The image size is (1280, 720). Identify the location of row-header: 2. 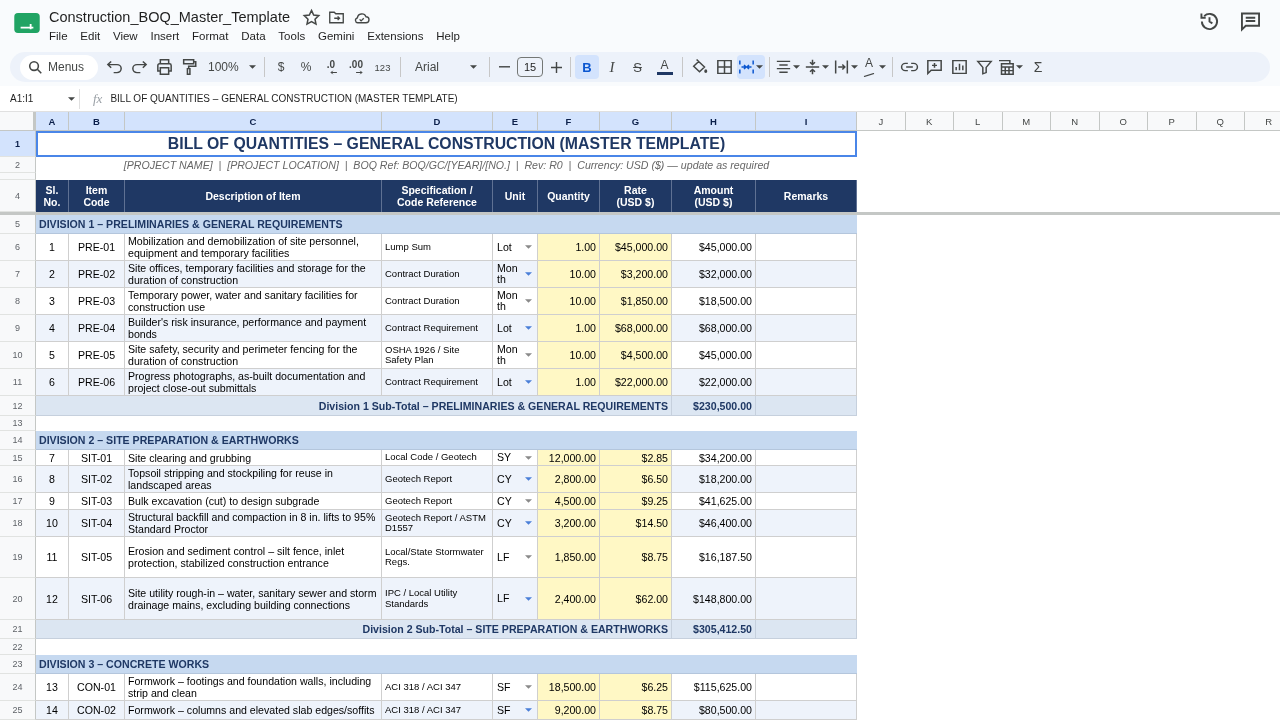
(18, 165).